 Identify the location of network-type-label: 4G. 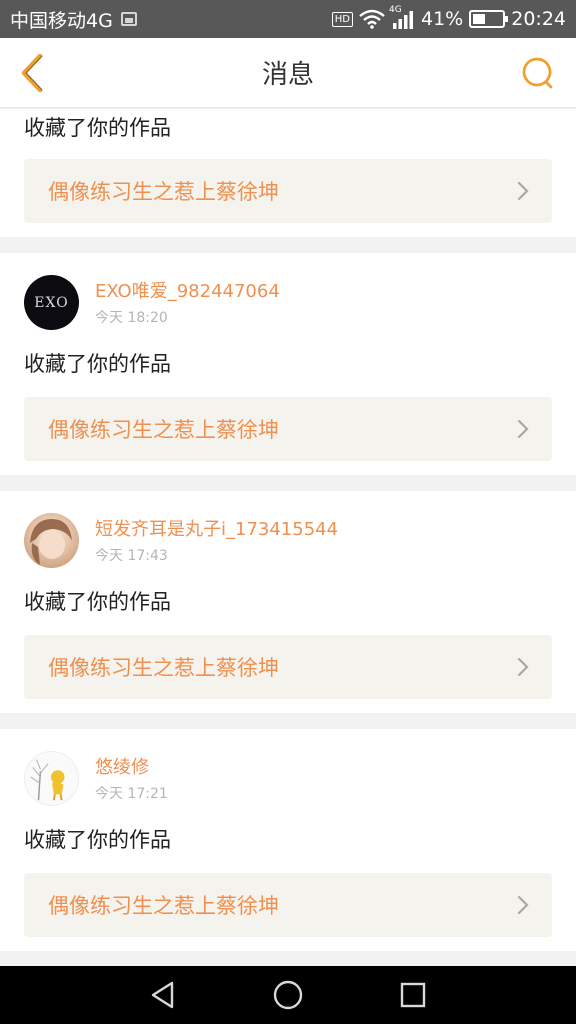
(395, 10).